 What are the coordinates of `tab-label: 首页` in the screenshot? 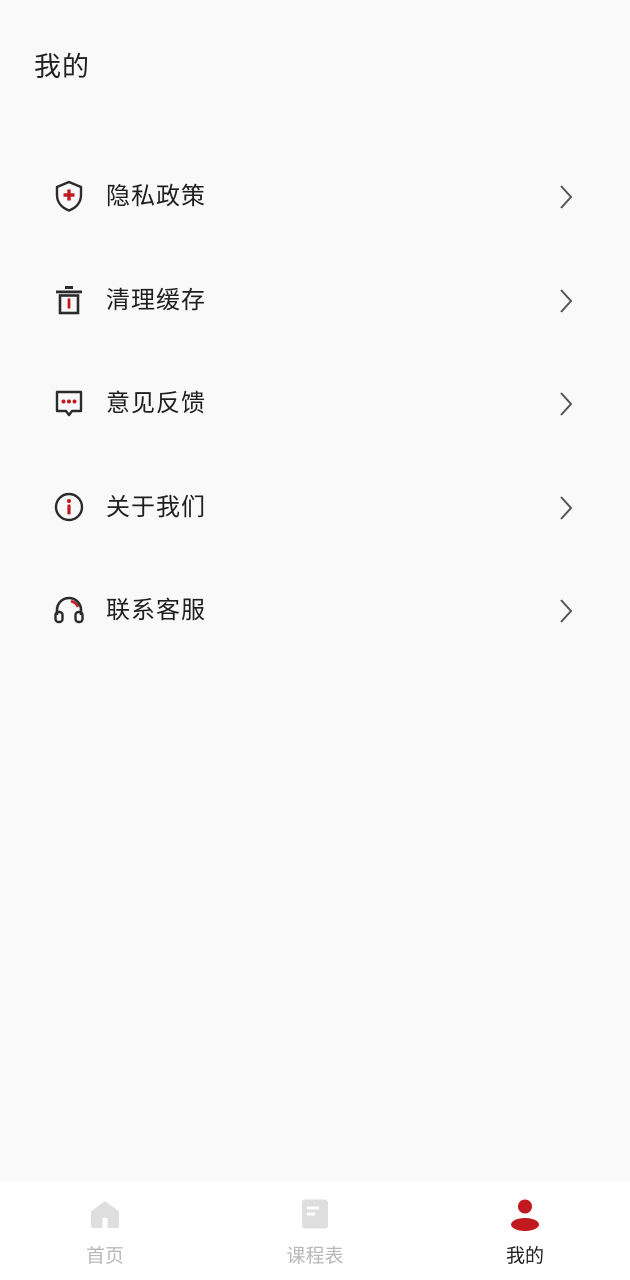 It's located at (104, 1256).